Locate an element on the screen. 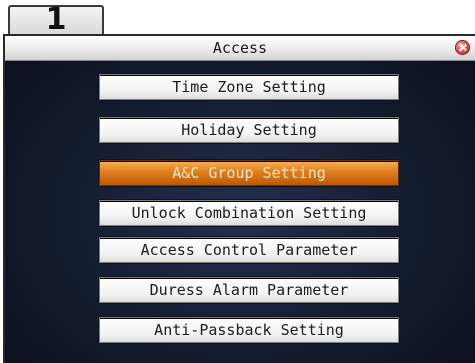 The width and height of the screenshot is (475, 363). menu-item-access-control-parameter: Access Control Parameter is located at coordinates (249, 250).